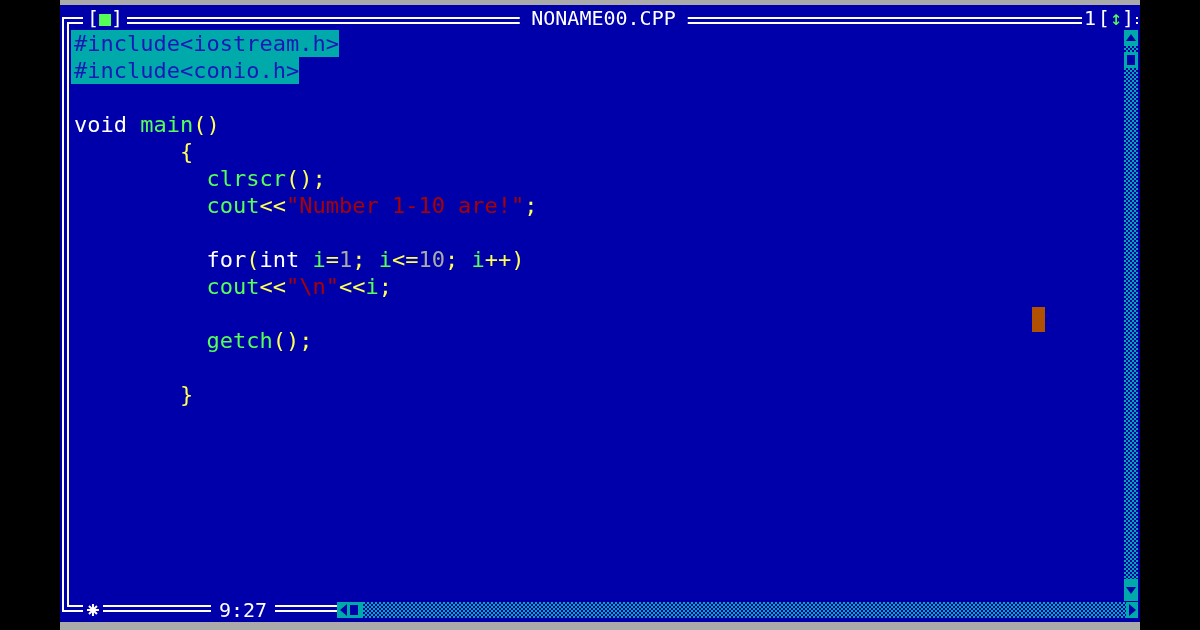 The image size is (1200, 630). Describe the element at coordinates (259, 340) in the screenshot. I see `code-line: getch();` at that location.